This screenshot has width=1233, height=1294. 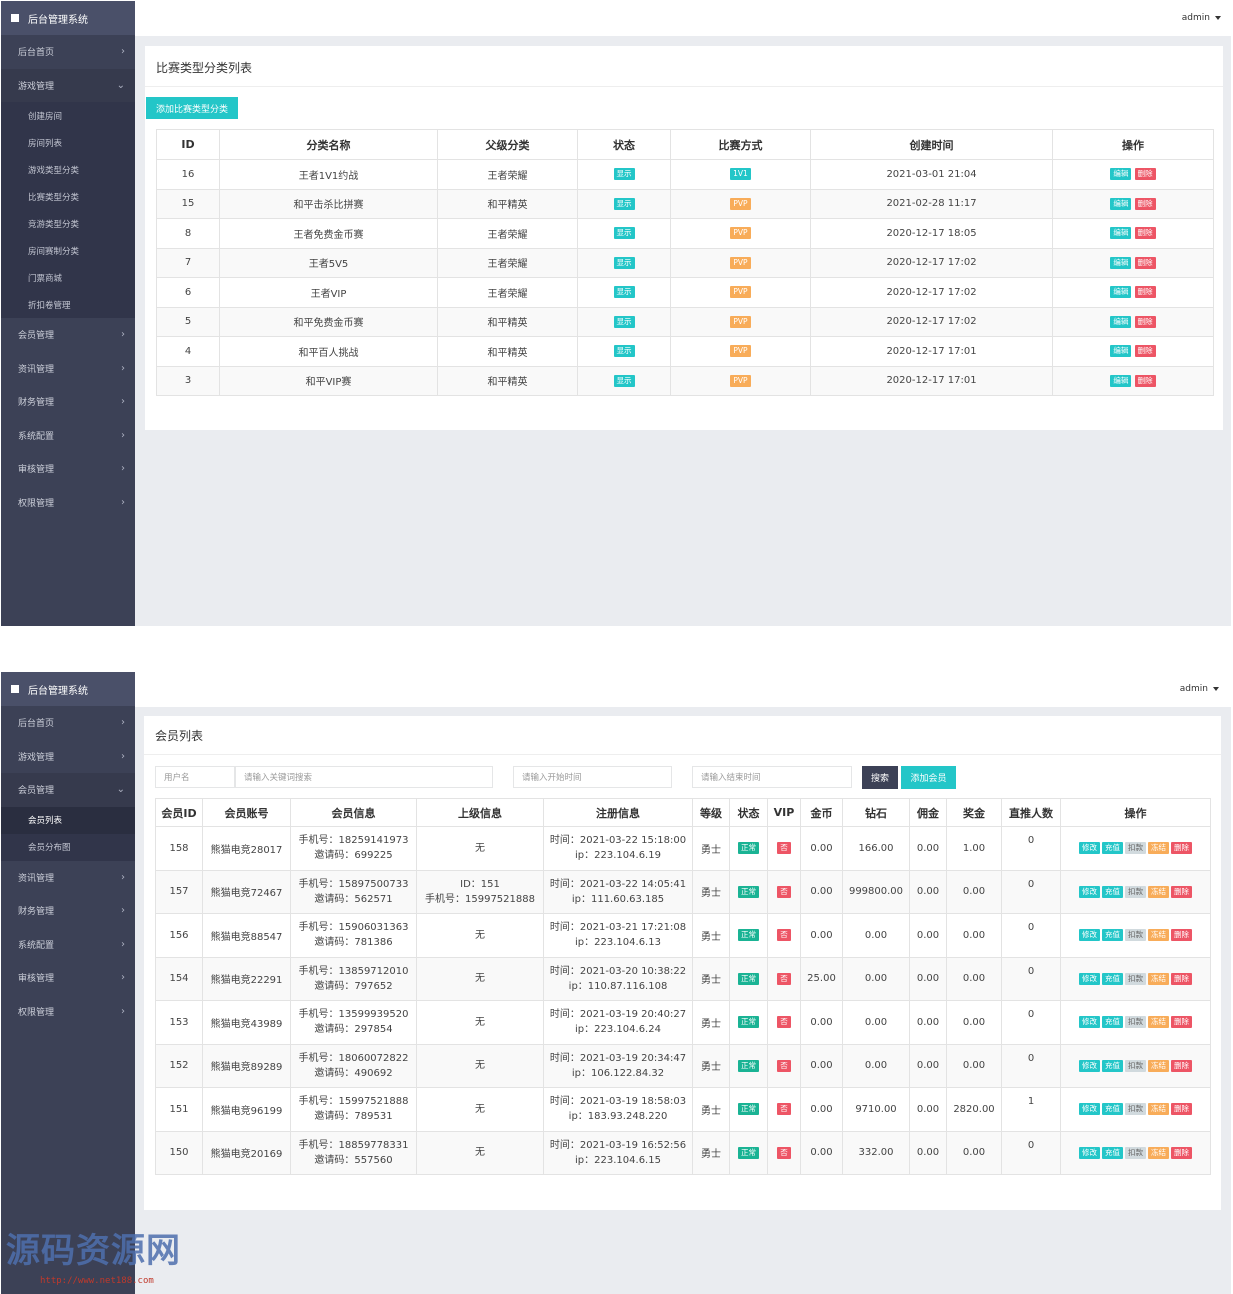 I want to click on submenu-item: 会员列表, so click(x=68, y=820).